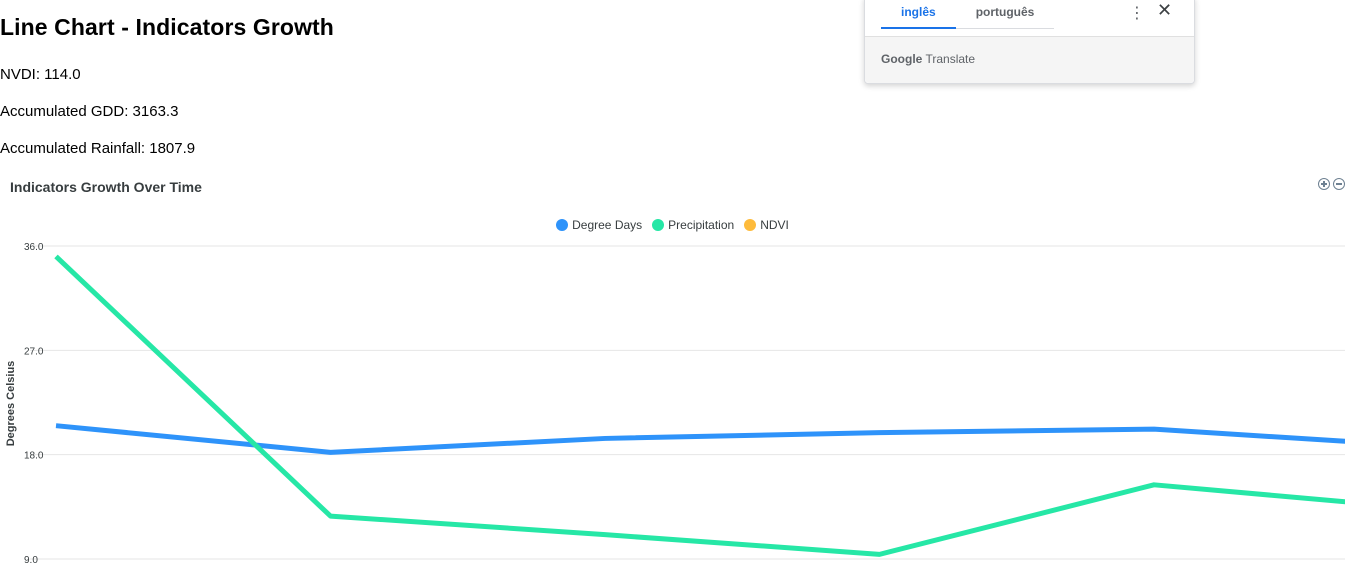 The height and width of the screenshot is (567, 1345). What do you see at coordinates (31, 560) in the screenshot?
I see `y-tick-label: 9.0` at bounding box center [31, 560].